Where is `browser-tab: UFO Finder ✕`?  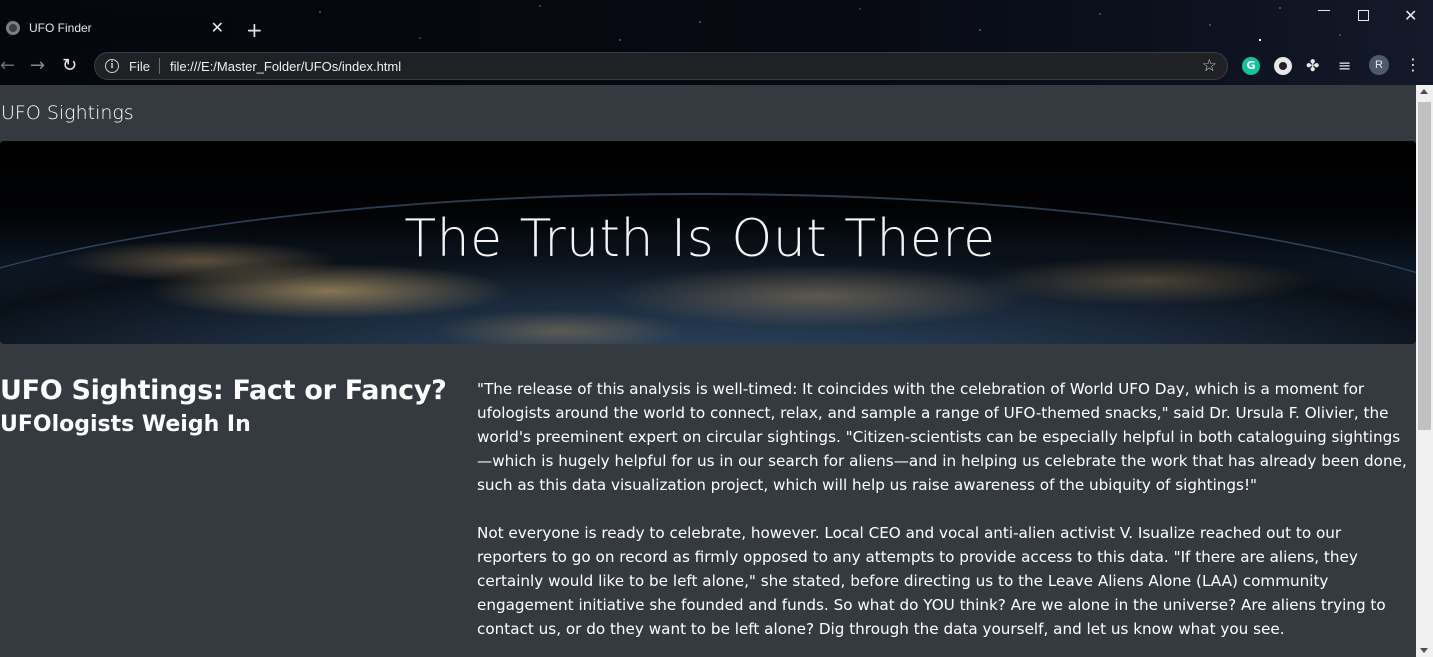 browser-tab: UFO Finder ✕ is located at coordinates (118, 28).